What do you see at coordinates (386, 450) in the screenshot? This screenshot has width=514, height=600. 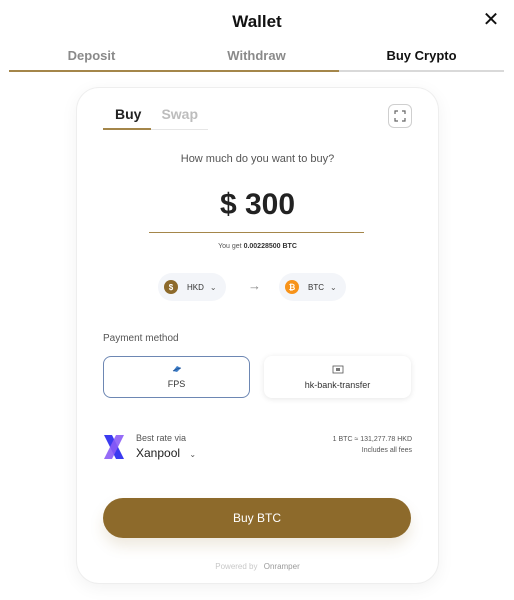 I see `fees-note: Includes all fees` at bounding box center [386, 450].